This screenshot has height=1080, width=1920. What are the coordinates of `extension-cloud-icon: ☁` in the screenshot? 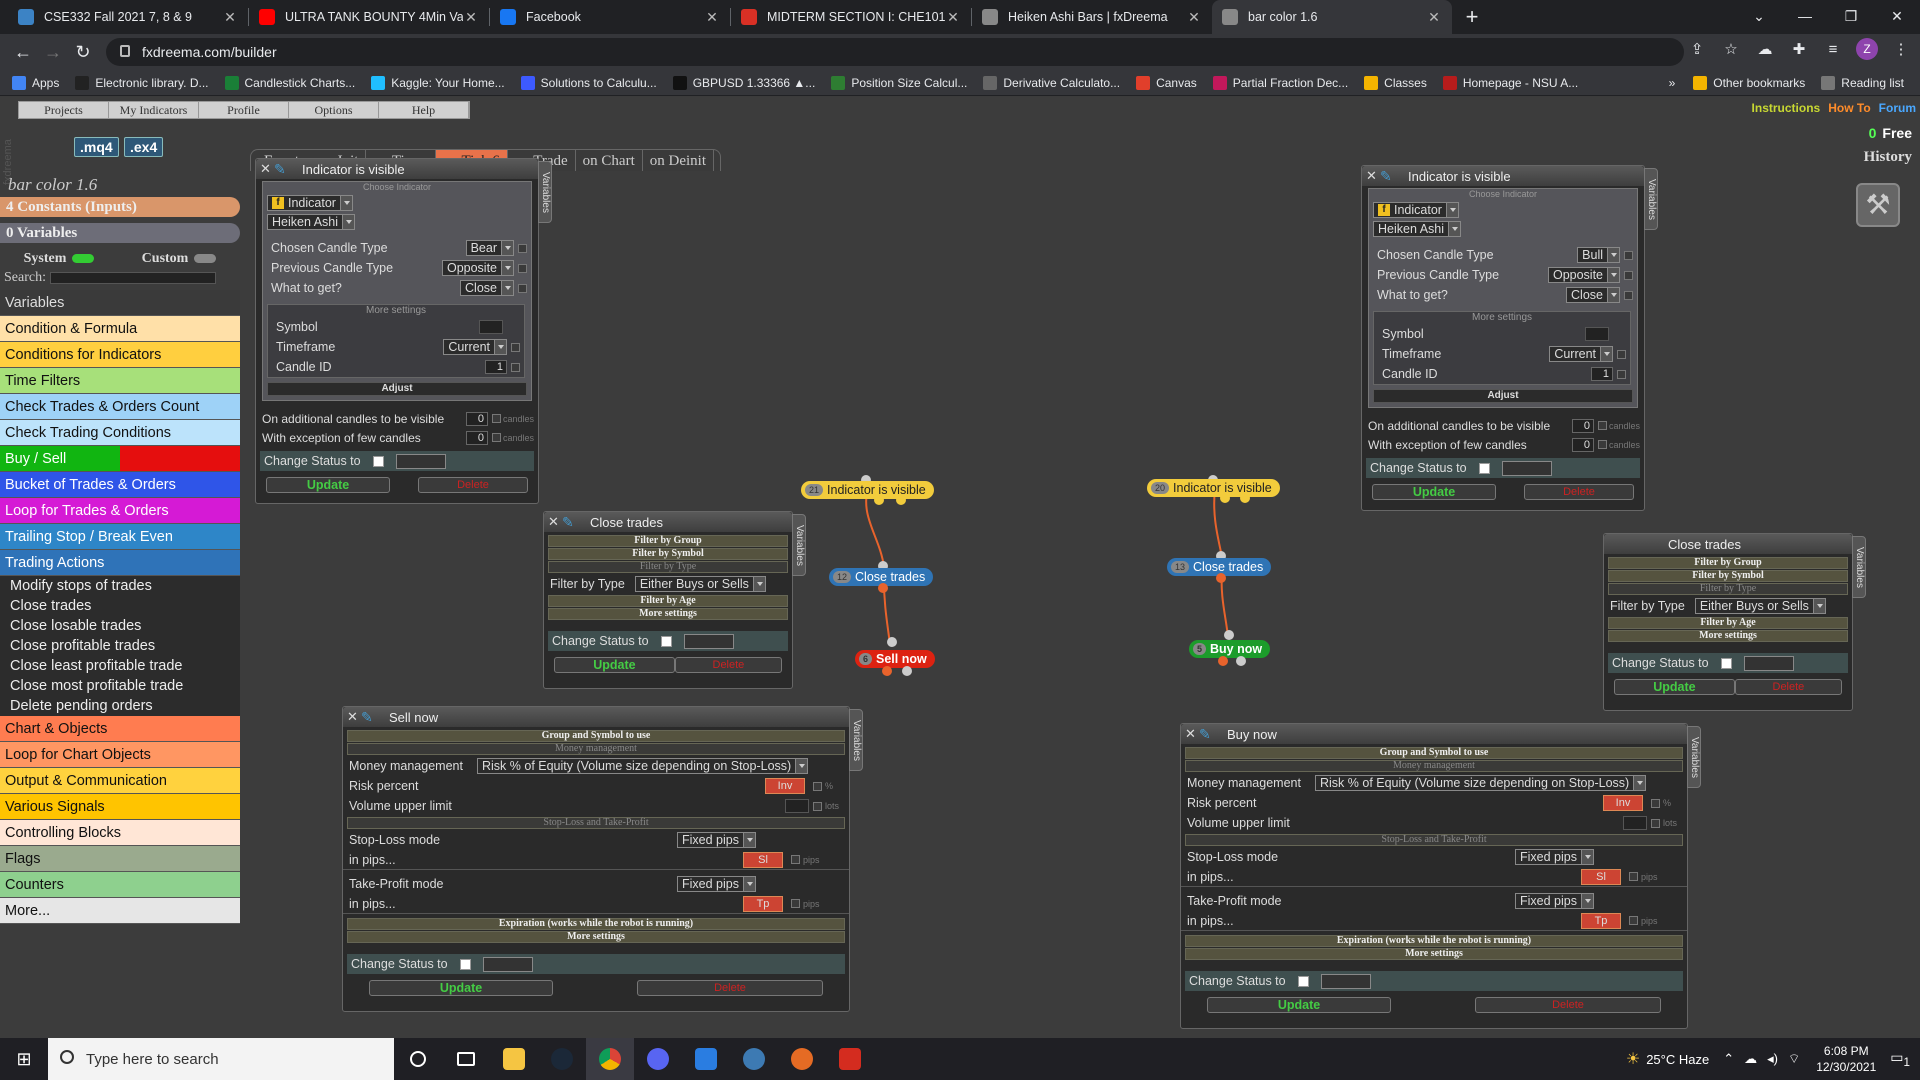 It's located at (1765, 49).